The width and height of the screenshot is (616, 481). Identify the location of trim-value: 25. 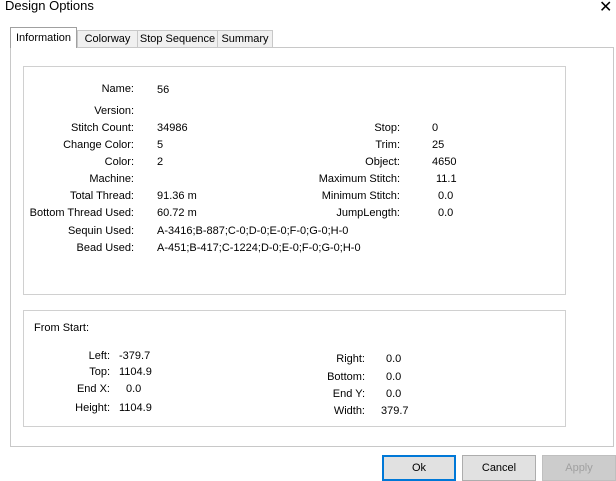
(438, 145).